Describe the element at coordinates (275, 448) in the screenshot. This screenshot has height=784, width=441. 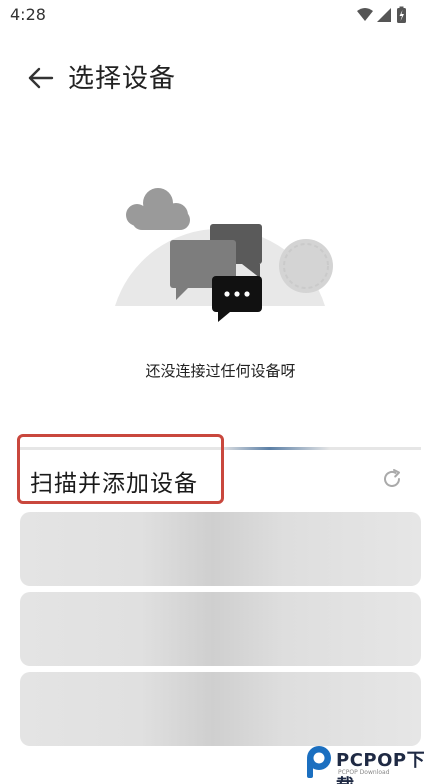
I see `scan-progress-indicator` at that location.